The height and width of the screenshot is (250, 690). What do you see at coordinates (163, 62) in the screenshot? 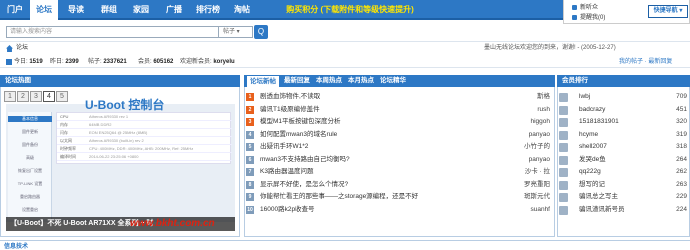
I see `stat-members-value: 605162` at bounding box center [163, 62].